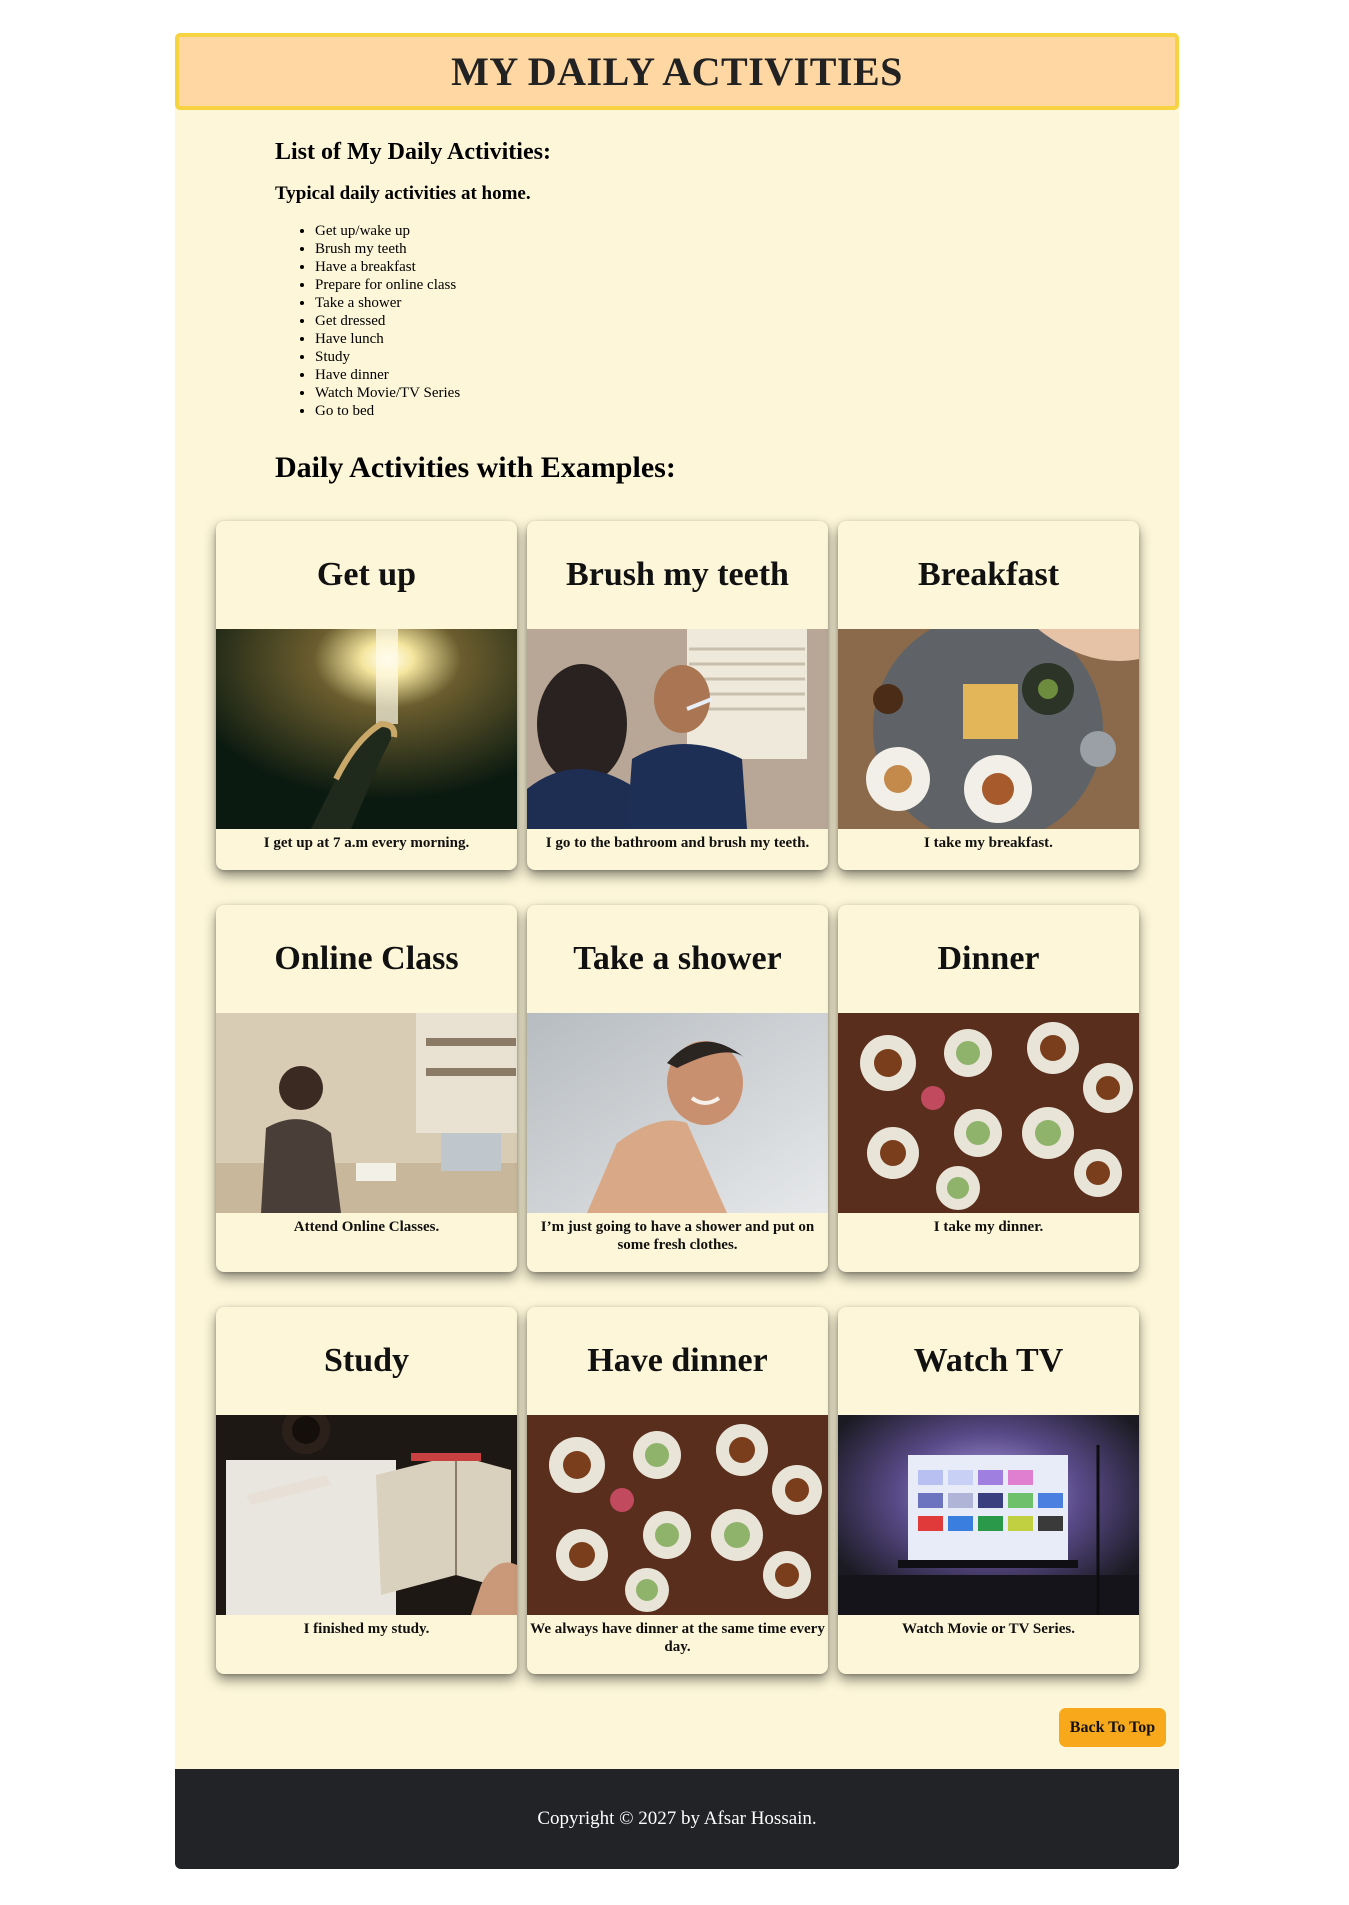 The height and width of the screenshot is (1905, 1349). Describe the element at coordinates (1112, 1727) in the screenshot. I see `back-to-top-button: Back To Top` at that location.